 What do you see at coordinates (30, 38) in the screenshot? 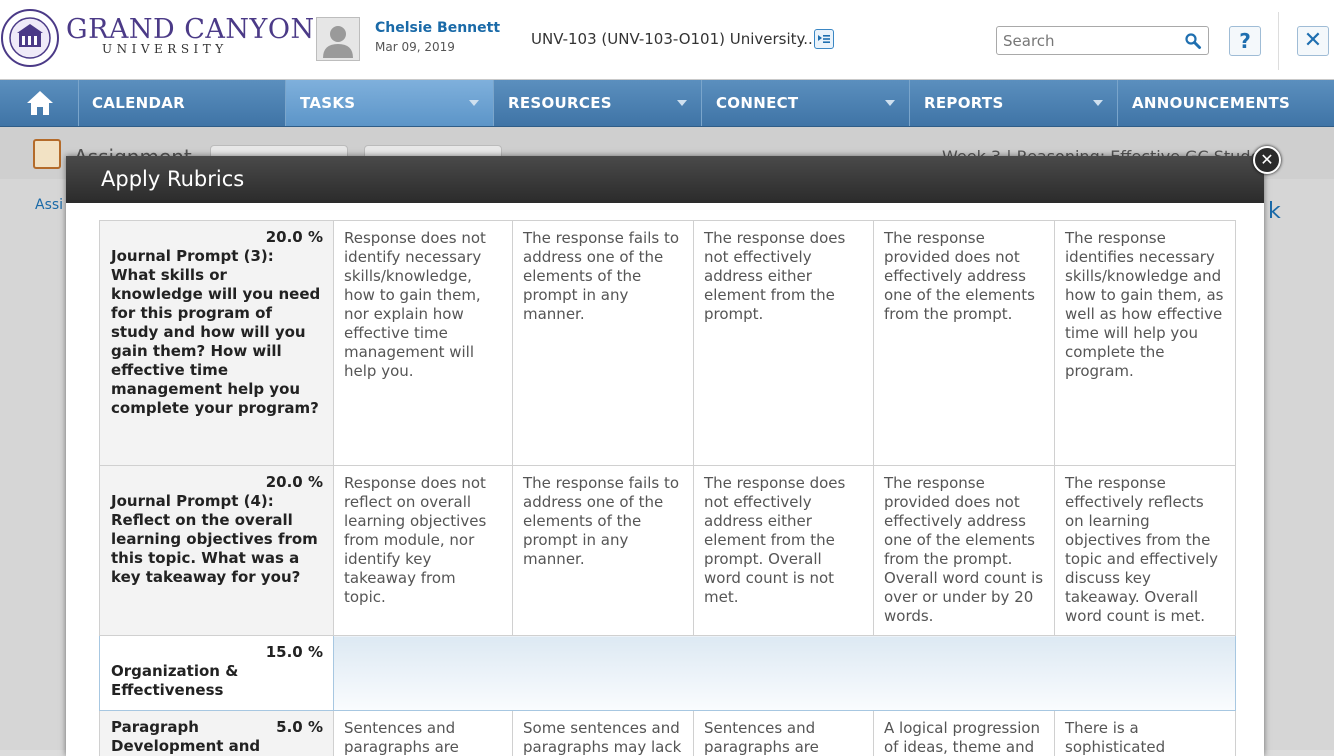
I see `university-seal-logo` at bounding box center [30, 38].